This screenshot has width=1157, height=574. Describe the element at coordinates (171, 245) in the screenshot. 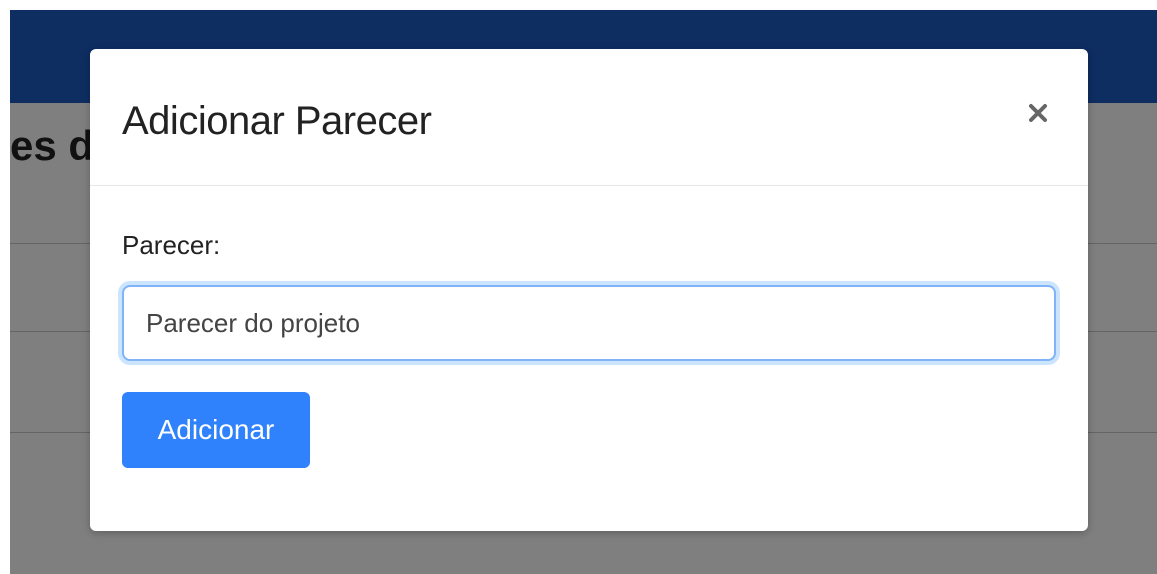

I see `opinion-label: Parecer:` at that location.